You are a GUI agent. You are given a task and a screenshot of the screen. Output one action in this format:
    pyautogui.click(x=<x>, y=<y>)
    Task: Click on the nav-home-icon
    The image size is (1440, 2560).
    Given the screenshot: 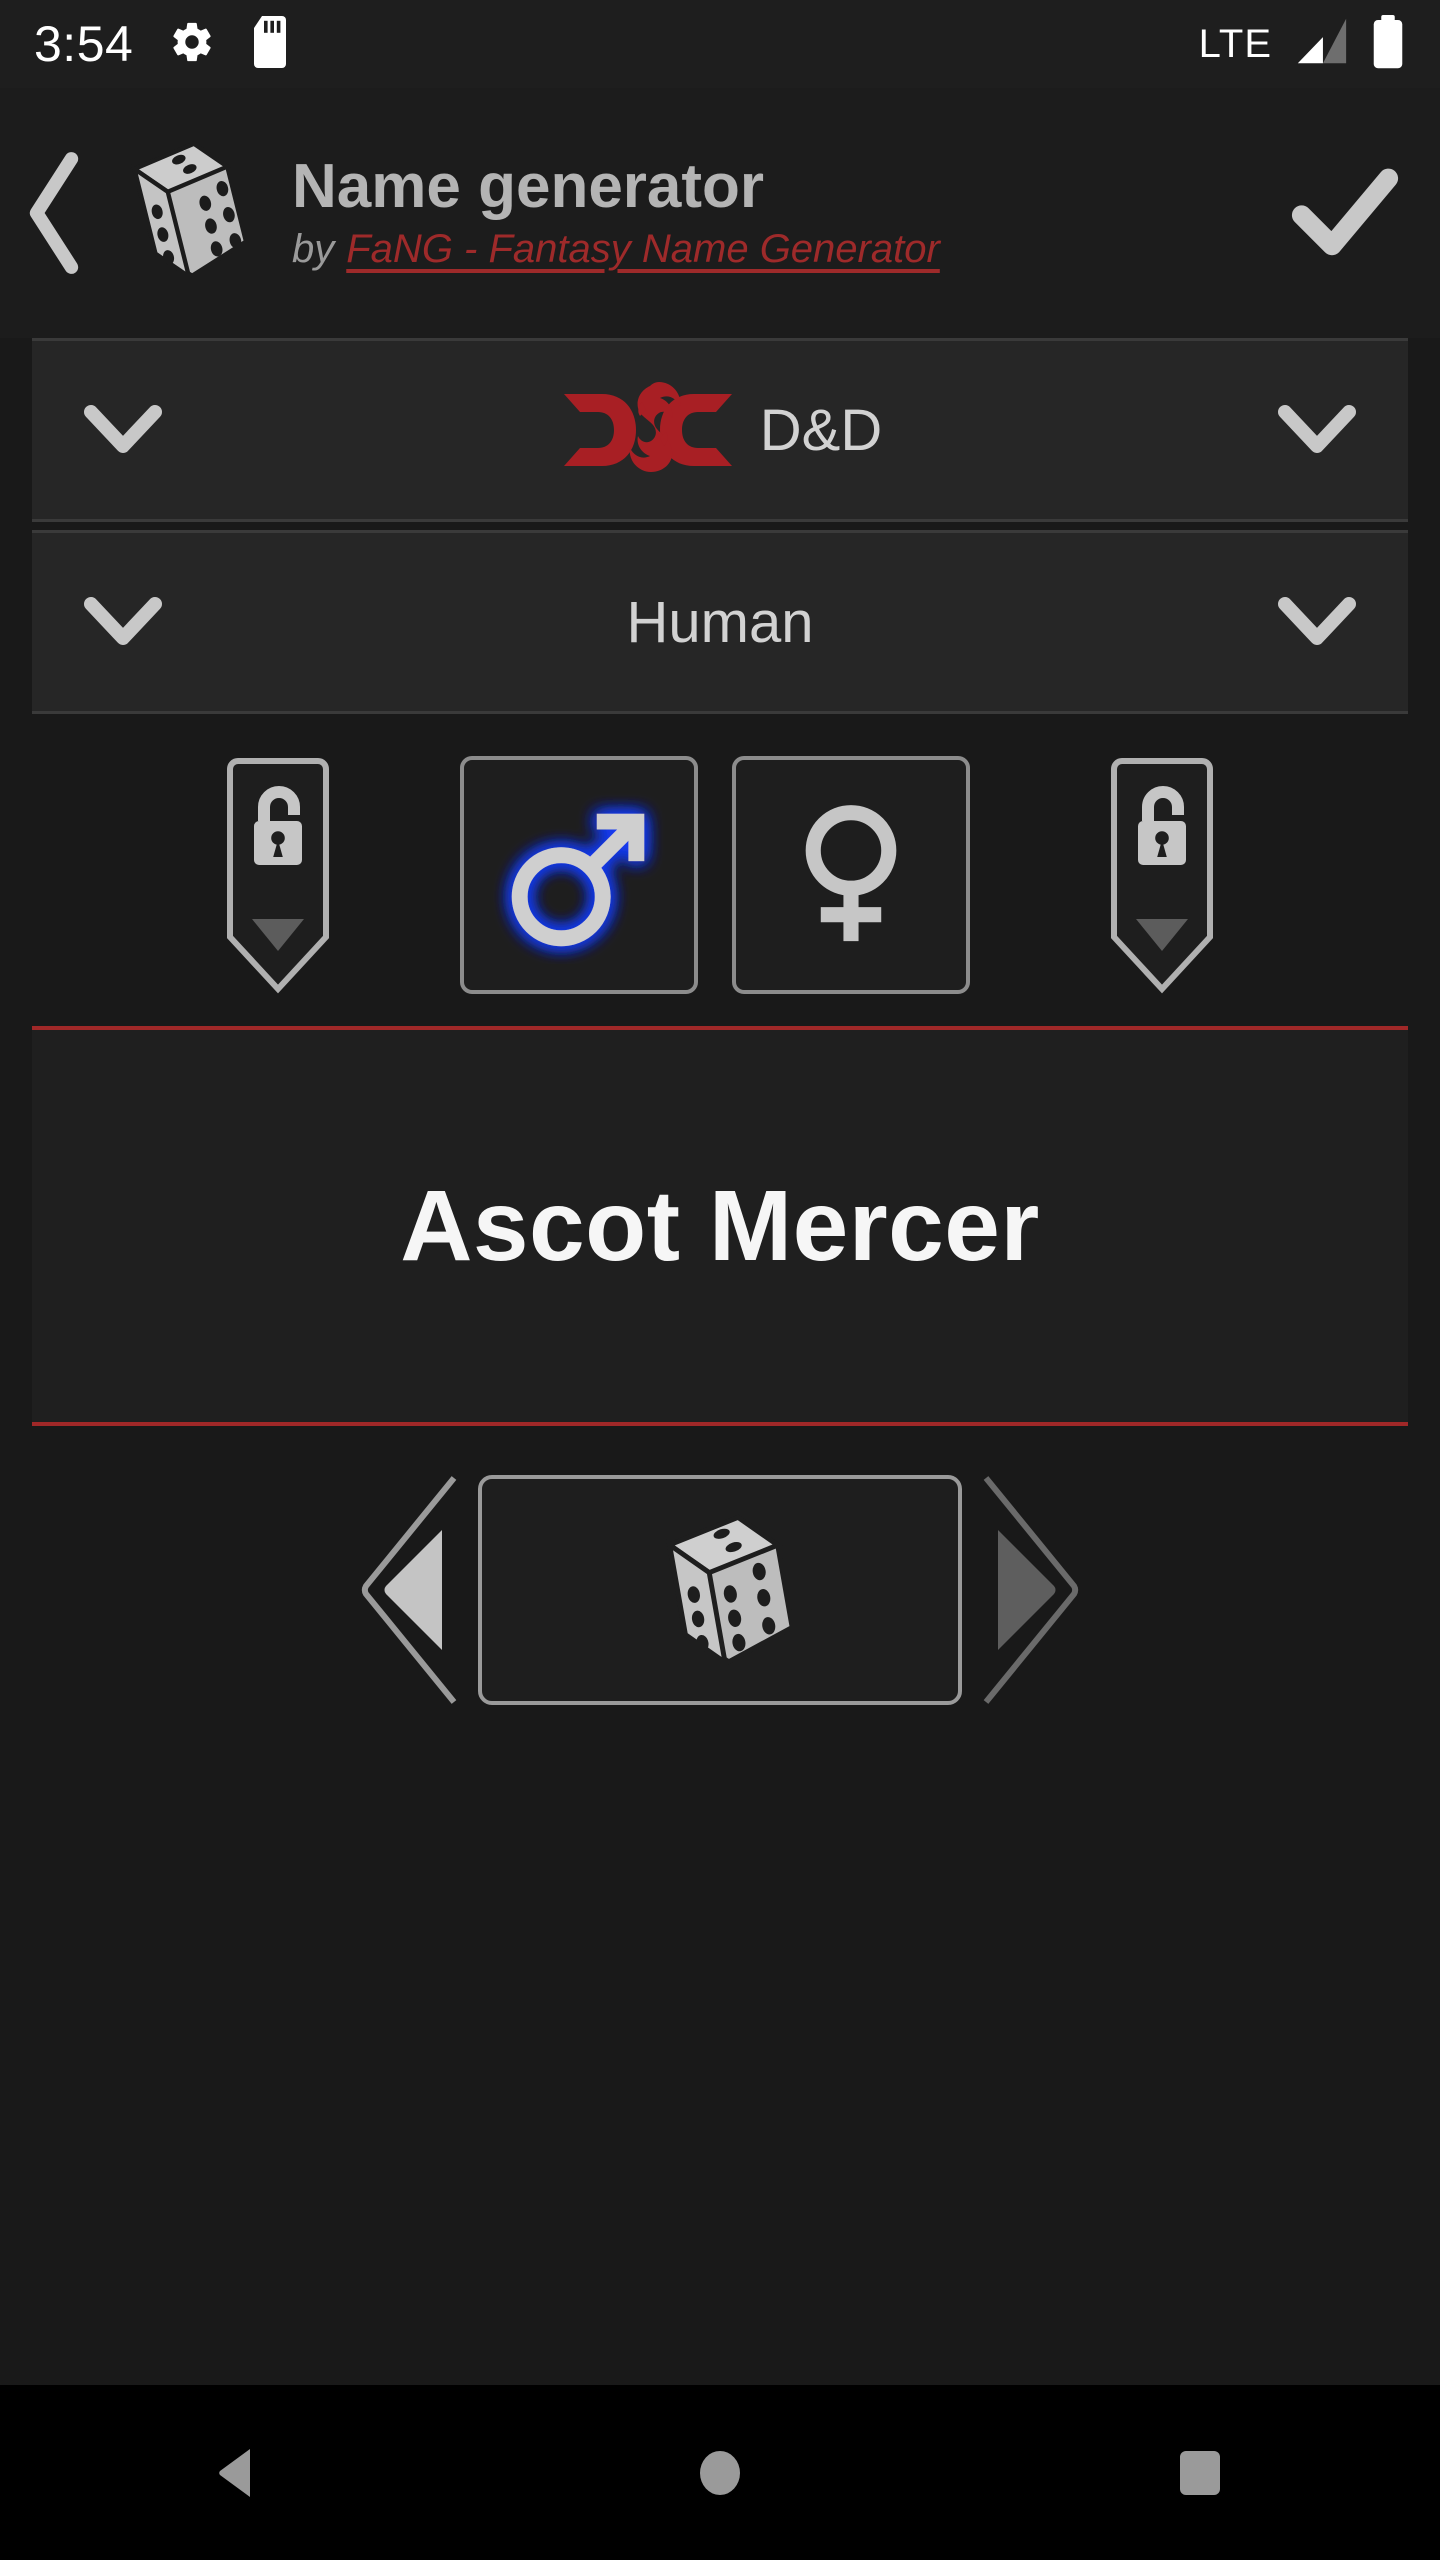 What is the action you would take?
    pyautogui.click(x=720, y=2473)
    